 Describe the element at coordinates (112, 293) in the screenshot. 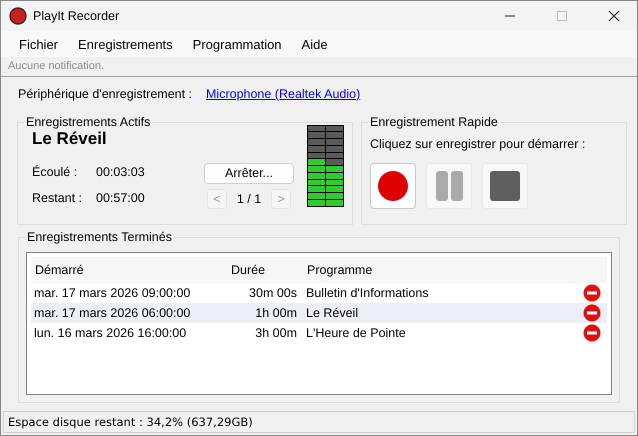

I see `start-cell-text: mar. 17 mars 2026 09:00:00` at that location.